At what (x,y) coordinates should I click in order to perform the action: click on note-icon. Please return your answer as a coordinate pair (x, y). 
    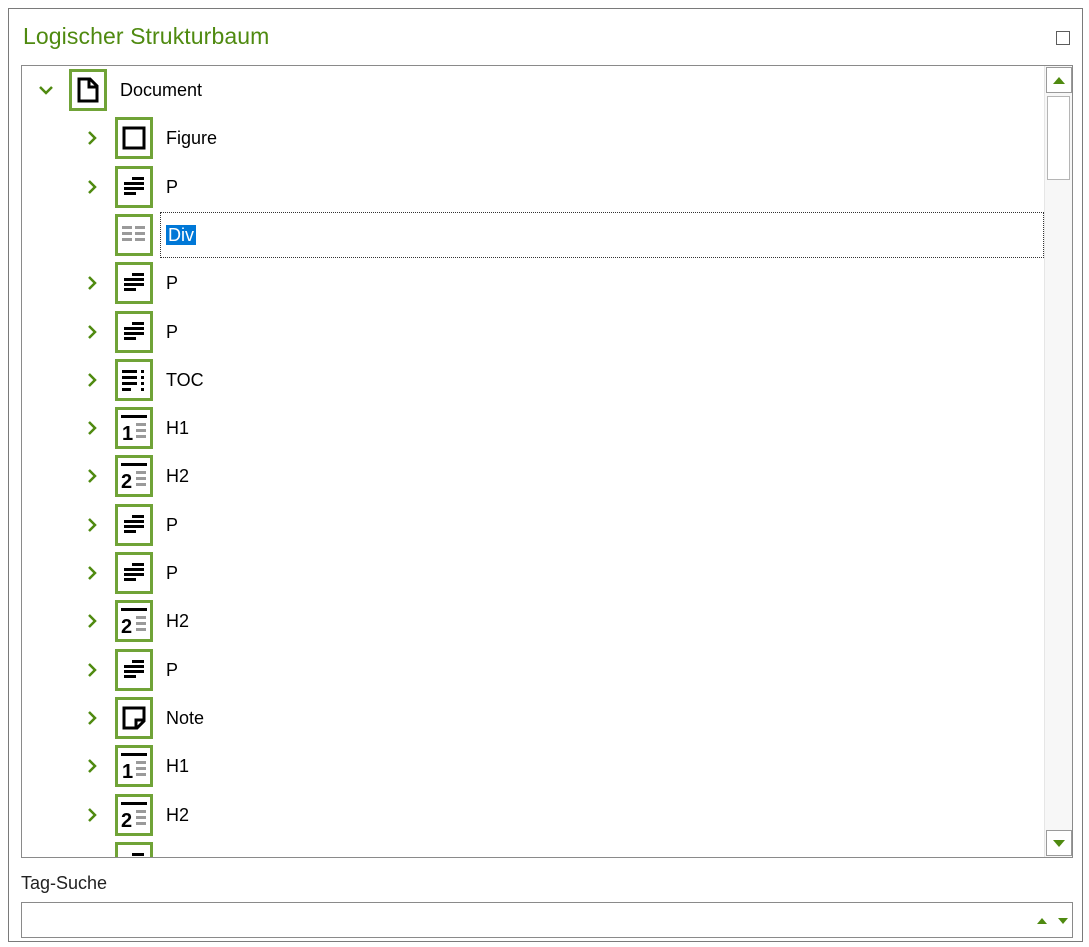
    Looking at the image, I should click on (134, 718).